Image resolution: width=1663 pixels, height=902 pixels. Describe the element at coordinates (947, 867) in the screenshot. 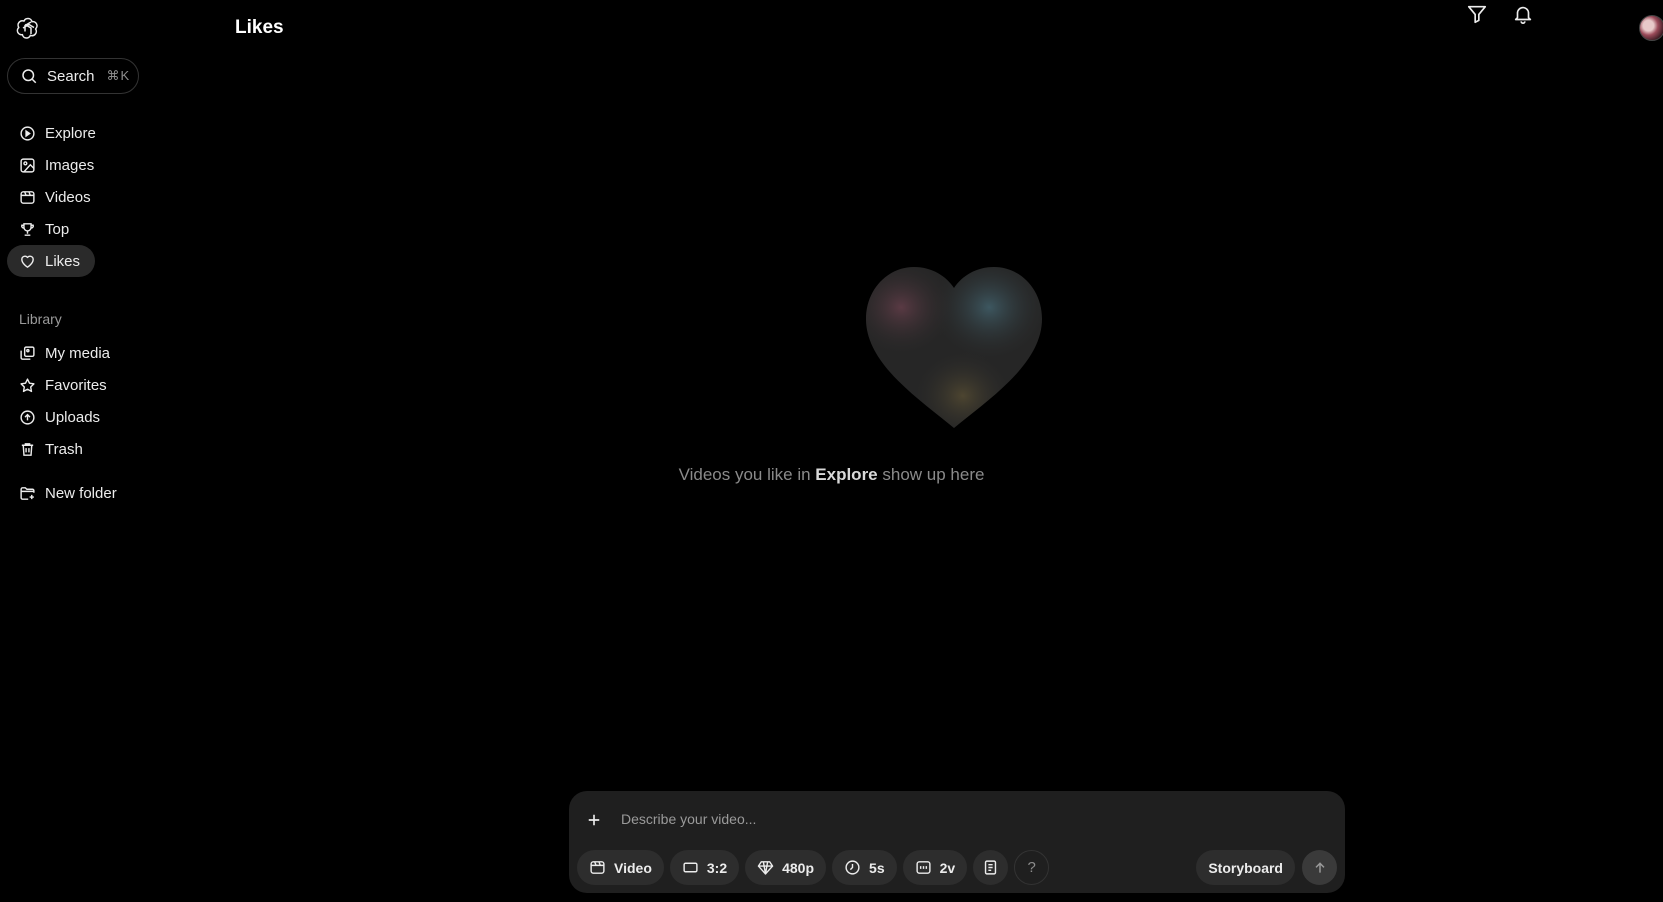

I see `chip-label: 2v` at that location.